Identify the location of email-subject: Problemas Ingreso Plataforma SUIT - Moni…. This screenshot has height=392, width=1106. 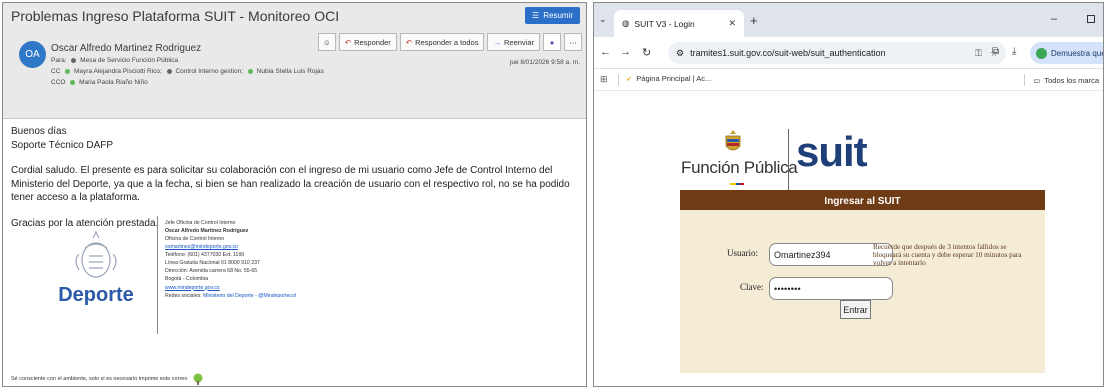
(175, 16).